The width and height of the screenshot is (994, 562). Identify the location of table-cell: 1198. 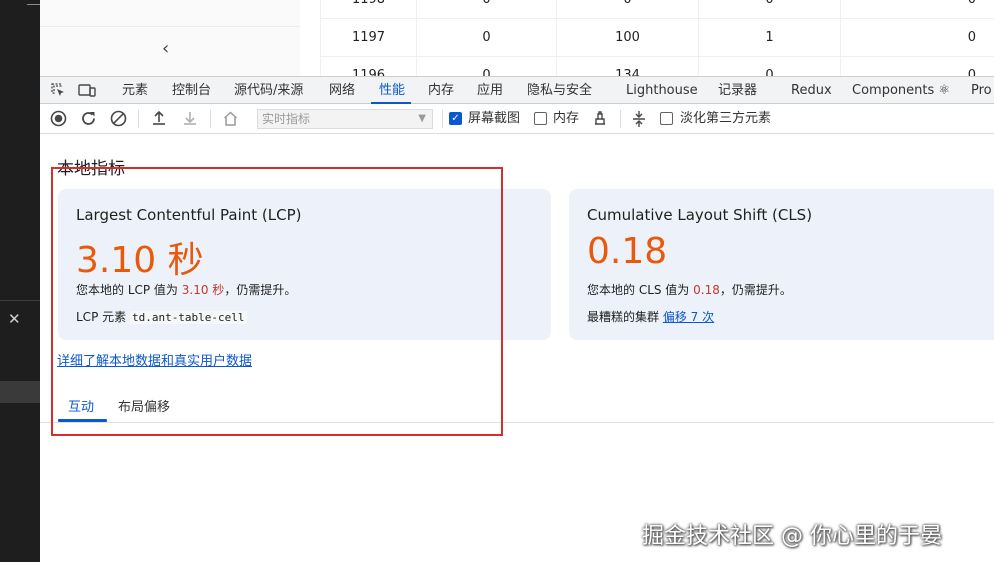
(369, 9).